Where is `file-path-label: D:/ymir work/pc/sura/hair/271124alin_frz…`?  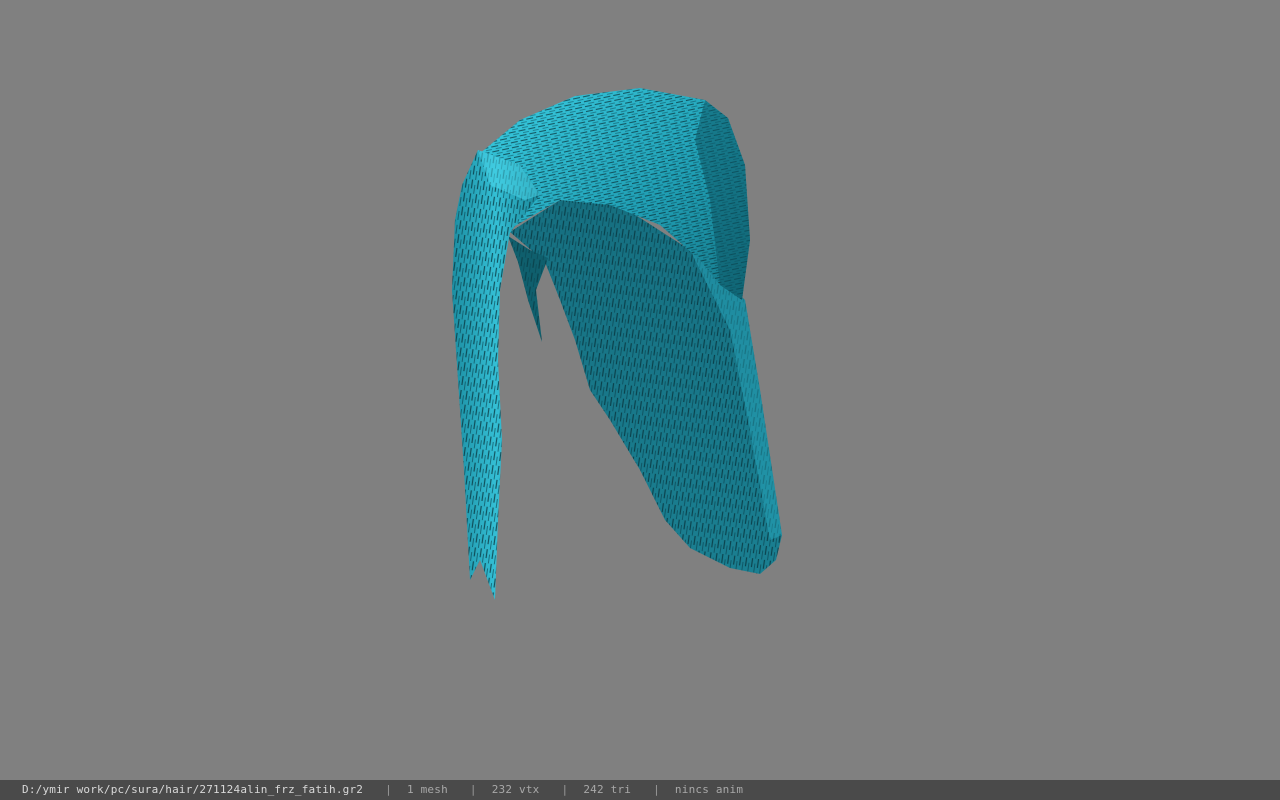 file-path-label: D:/ymir work/pc/sura/hair/271124alin_frz… is located at coordinates (193, 789).